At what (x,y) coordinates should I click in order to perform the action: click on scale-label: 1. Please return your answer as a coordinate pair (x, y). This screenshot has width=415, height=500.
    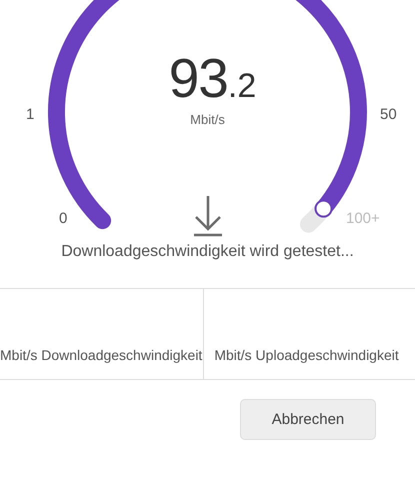
    Looking at the image, I should click on (30, 114).